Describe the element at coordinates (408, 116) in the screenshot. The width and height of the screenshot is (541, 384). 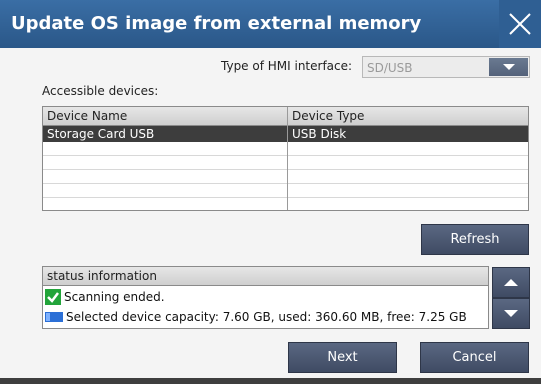
I see `column-header-device-type: Device Type` at that location.